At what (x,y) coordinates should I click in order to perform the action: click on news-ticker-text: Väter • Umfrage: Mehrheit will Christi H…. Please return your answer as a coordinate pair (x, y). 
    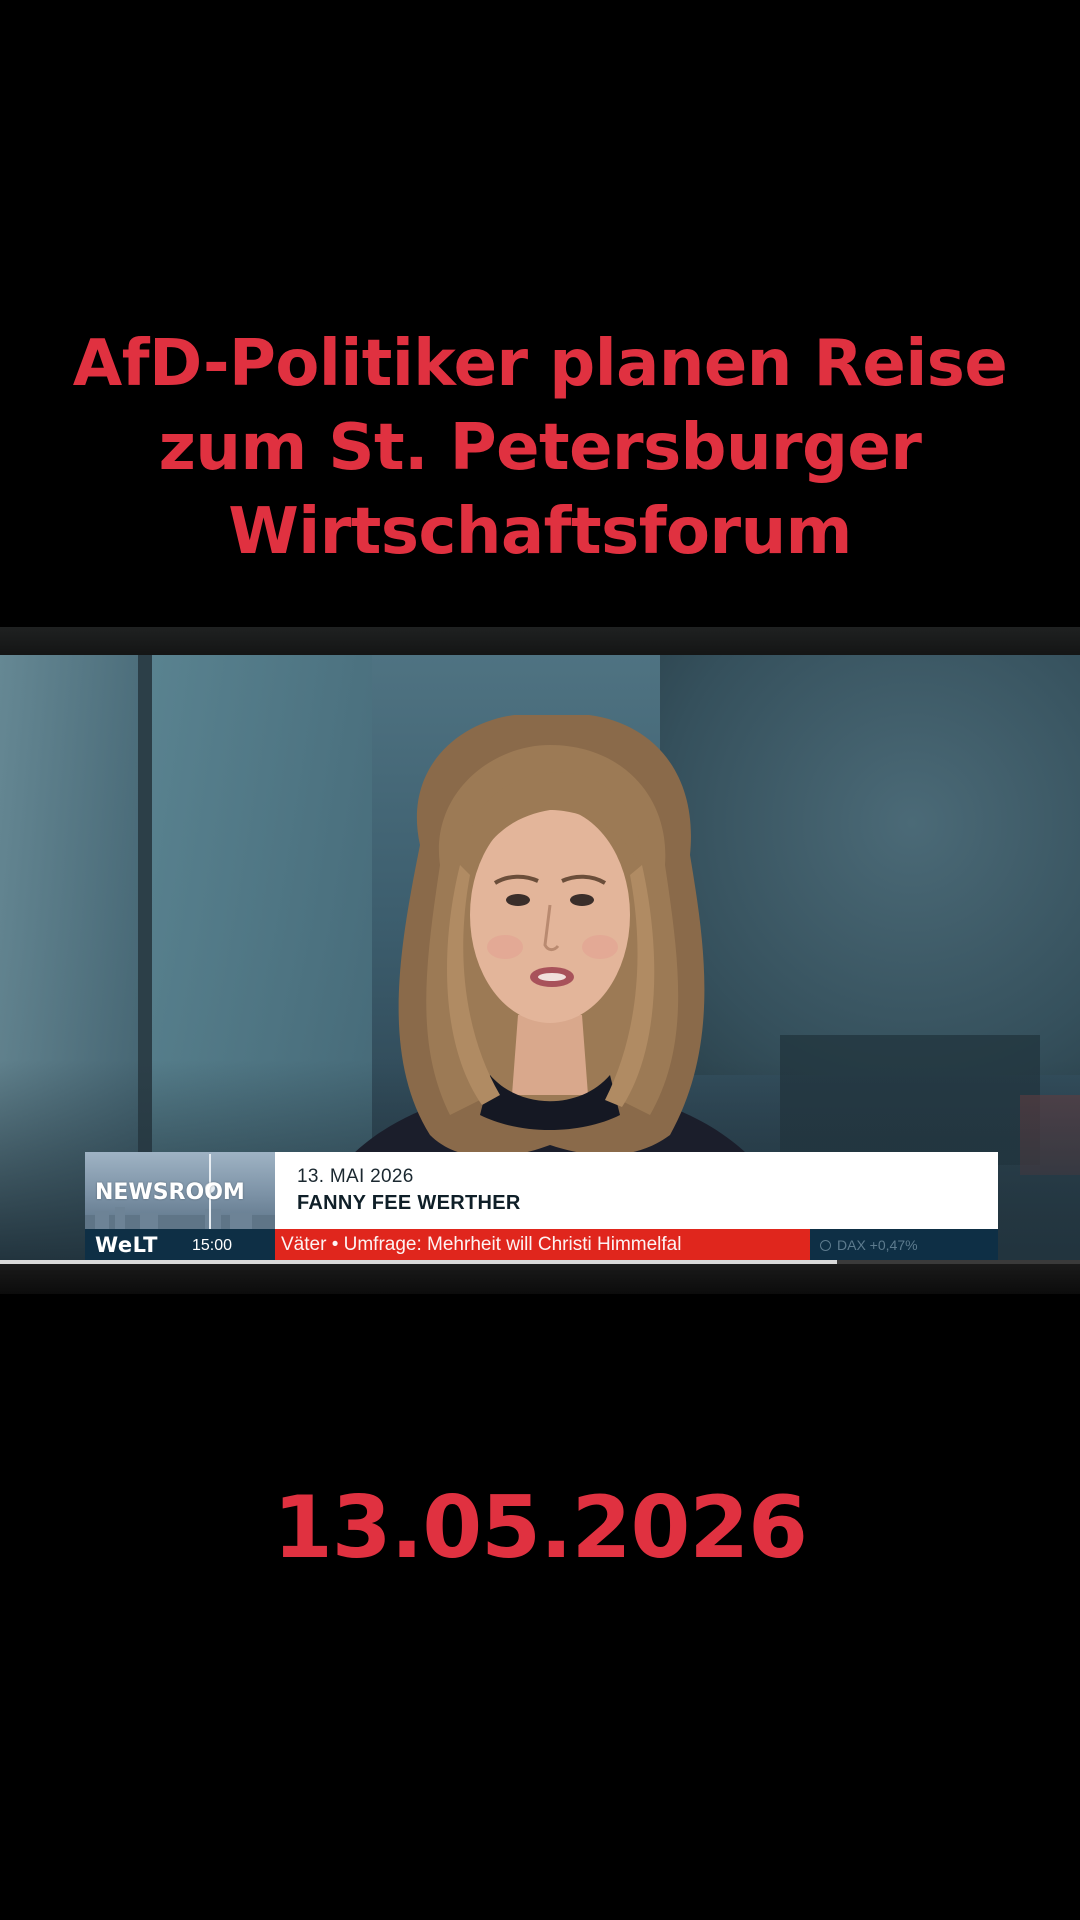
    Looking at the image, I should click on (481, 1244).